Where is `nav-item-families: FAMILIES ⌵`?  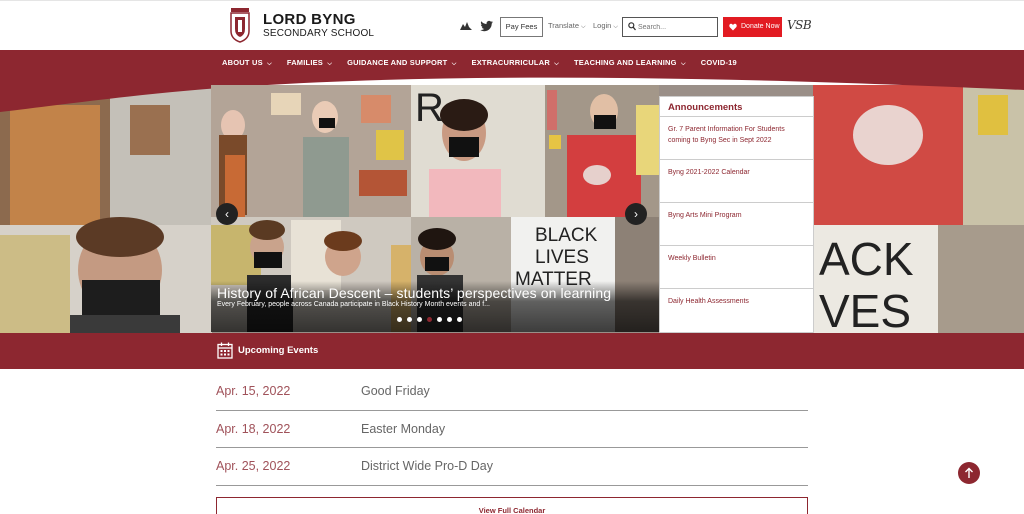
nav-item-families: FAMILIES ⌵ is located at coordinates (309, 63).